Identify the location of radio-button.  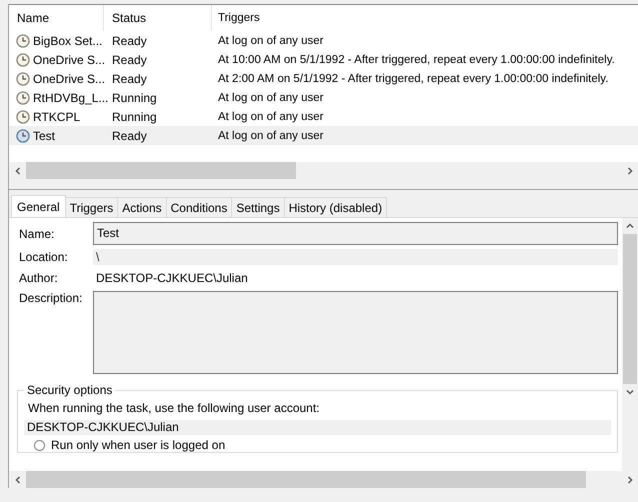
(39, 445).